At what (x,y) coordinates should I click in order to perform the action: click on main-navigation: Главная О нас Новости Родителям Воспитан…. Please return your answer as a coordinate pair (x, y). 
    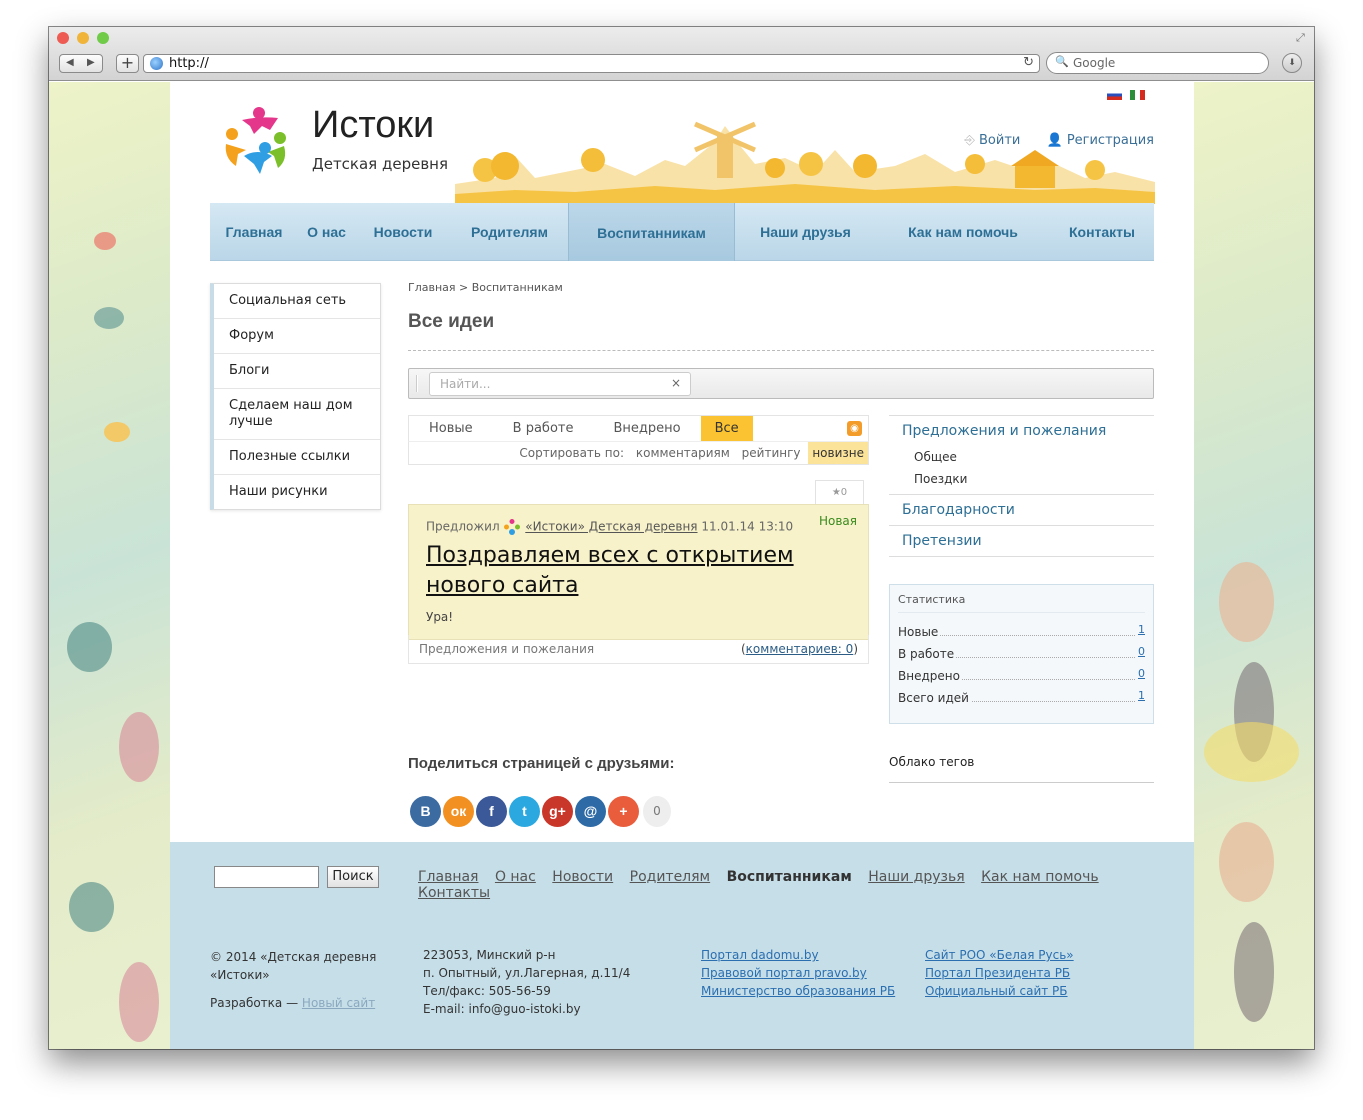
    Looking at the image, I should click on (682, 232).